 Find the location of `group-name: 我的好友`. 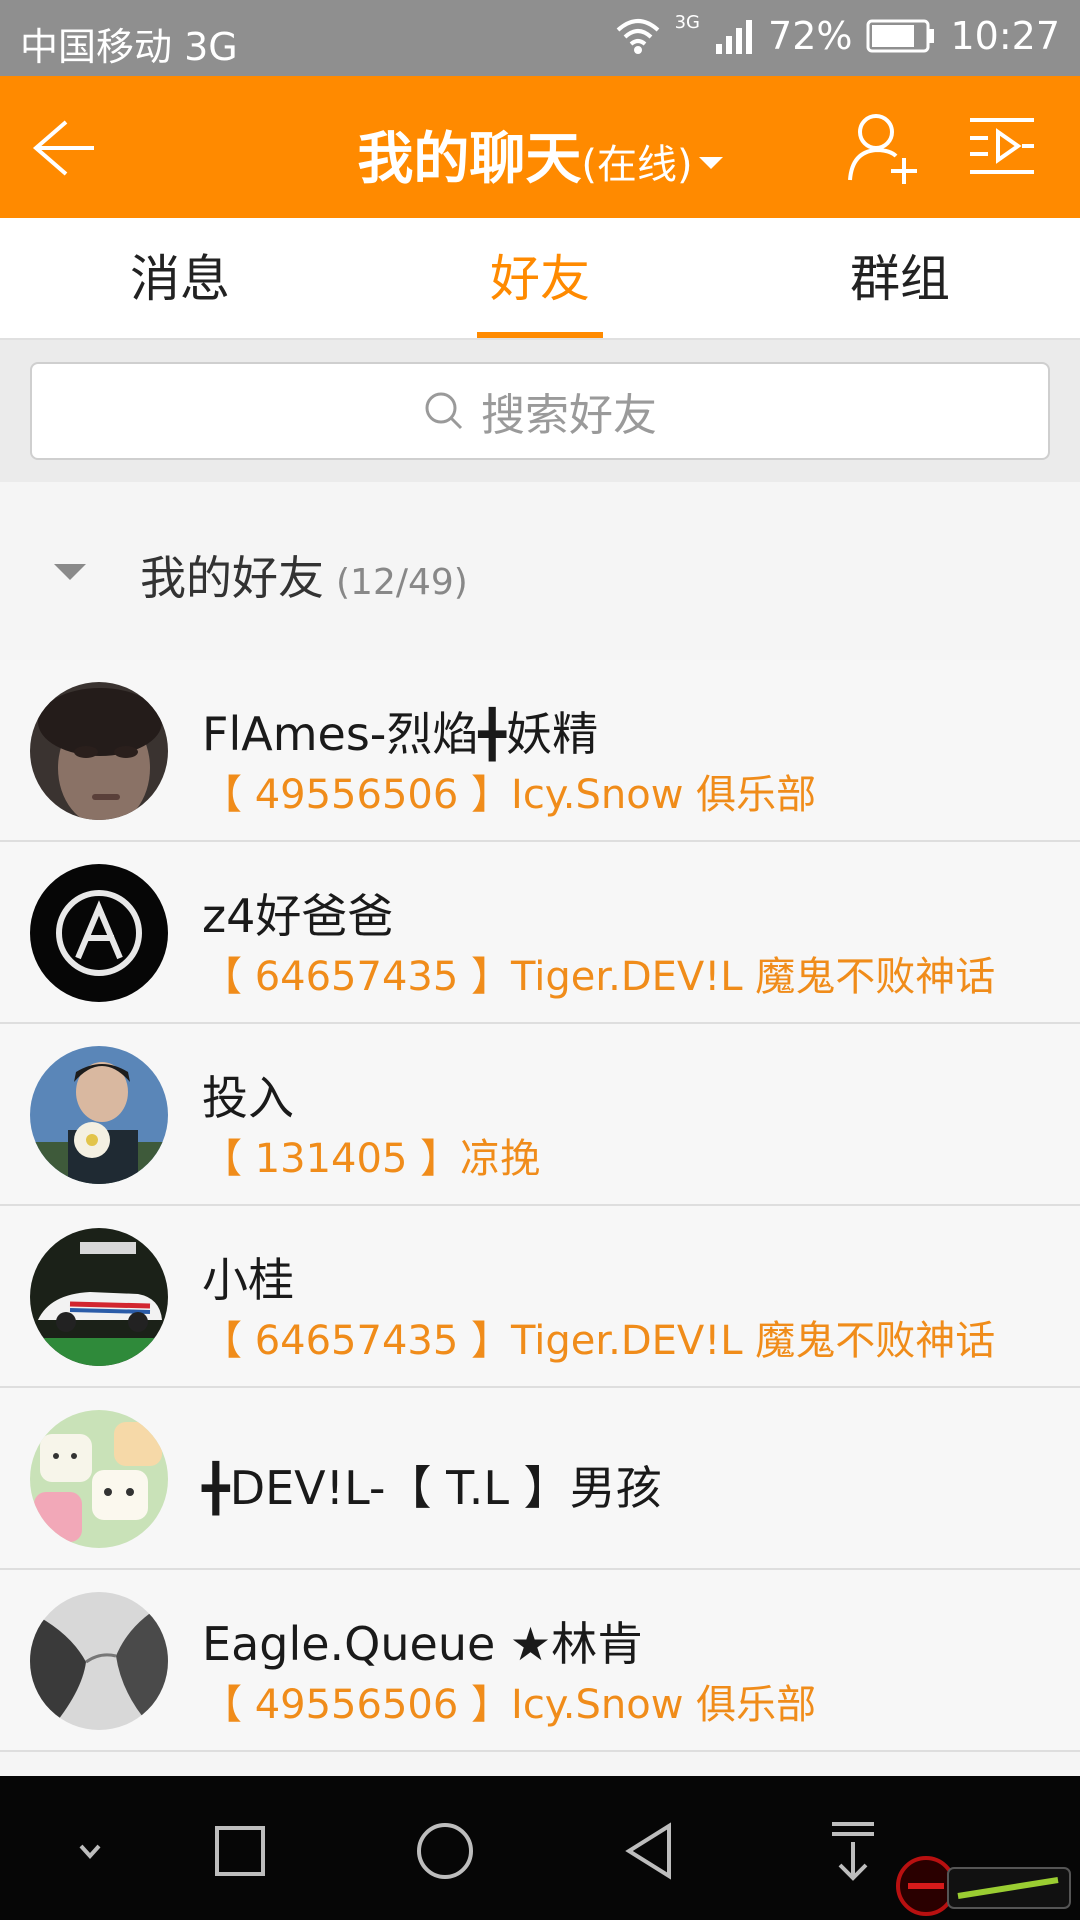

group-name: 我的好友 is located at coordinates (232, 578).